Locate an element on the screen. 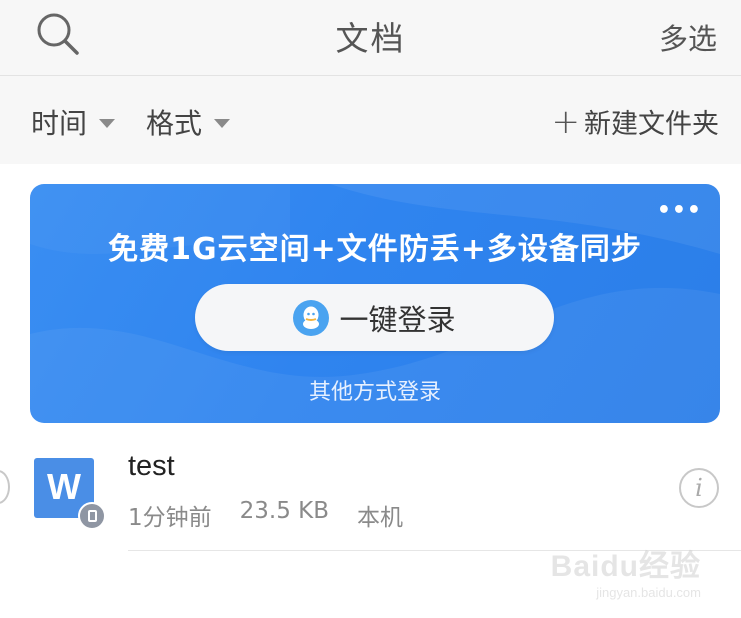 The height and width of the screenshot is (618, 741). filter-format-dropdown: 格式 is located at coordinates (188, 122).